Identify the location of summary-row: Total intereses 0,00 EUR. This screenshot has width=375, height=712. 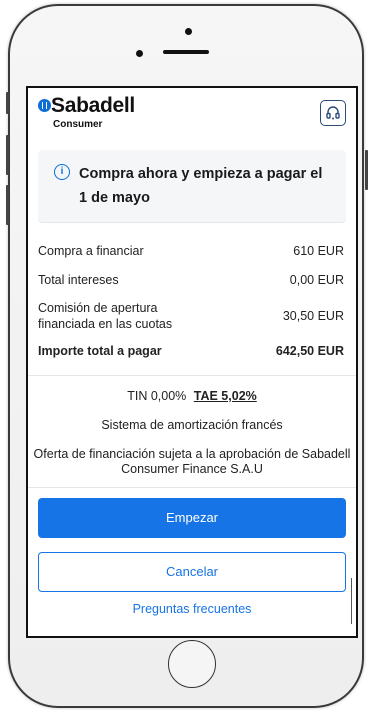
(192, 280).